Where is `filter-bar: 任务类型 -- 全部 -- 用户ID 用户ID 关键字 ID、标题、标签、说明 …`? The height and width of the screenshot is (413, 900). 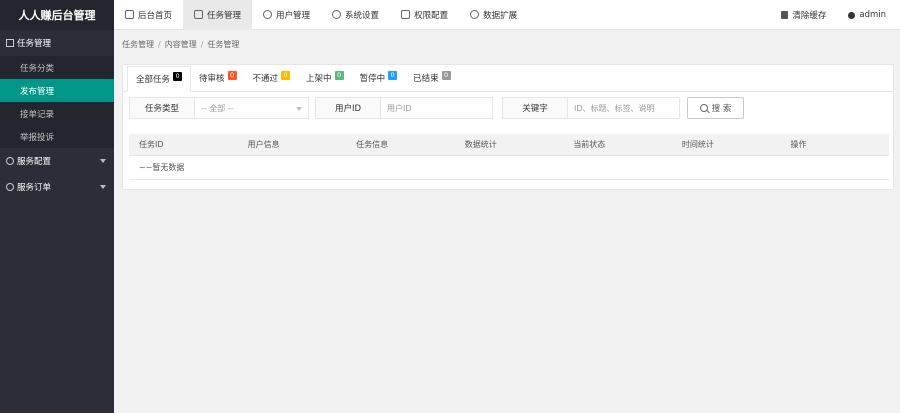
filter-bar: 任务类型 -- 全部 -- 用户ID 用户ID 关键字 ID、标题、标签、说明 … is located at coordinates (509, 108).